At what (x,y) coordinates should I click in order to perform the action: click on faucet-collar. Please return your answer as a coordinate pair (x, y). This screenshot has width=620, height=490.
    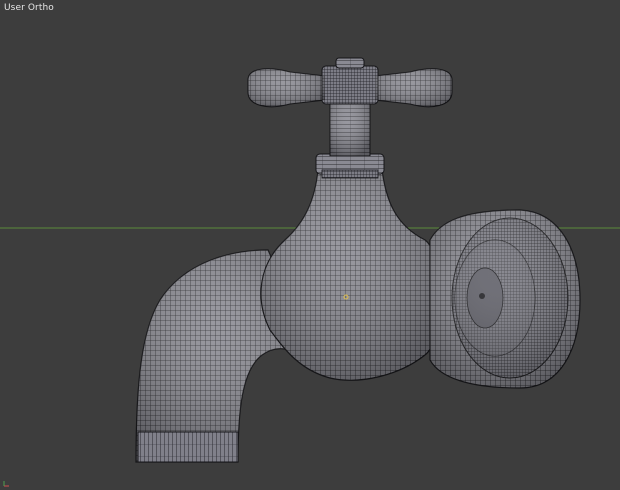
    Looking at the image, I should click on (350, 166).